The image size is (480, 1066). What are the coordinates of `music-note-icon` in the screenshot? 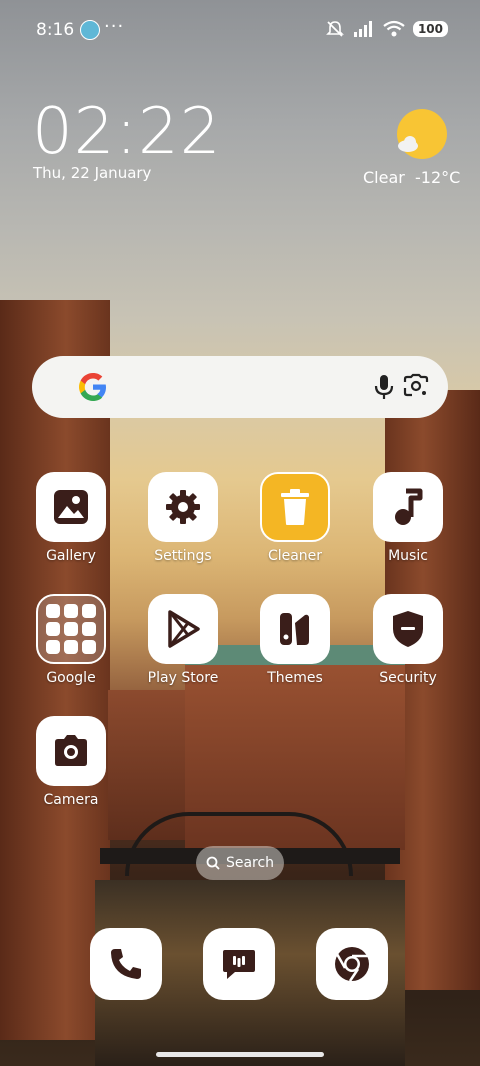 It's located at (408, 507).